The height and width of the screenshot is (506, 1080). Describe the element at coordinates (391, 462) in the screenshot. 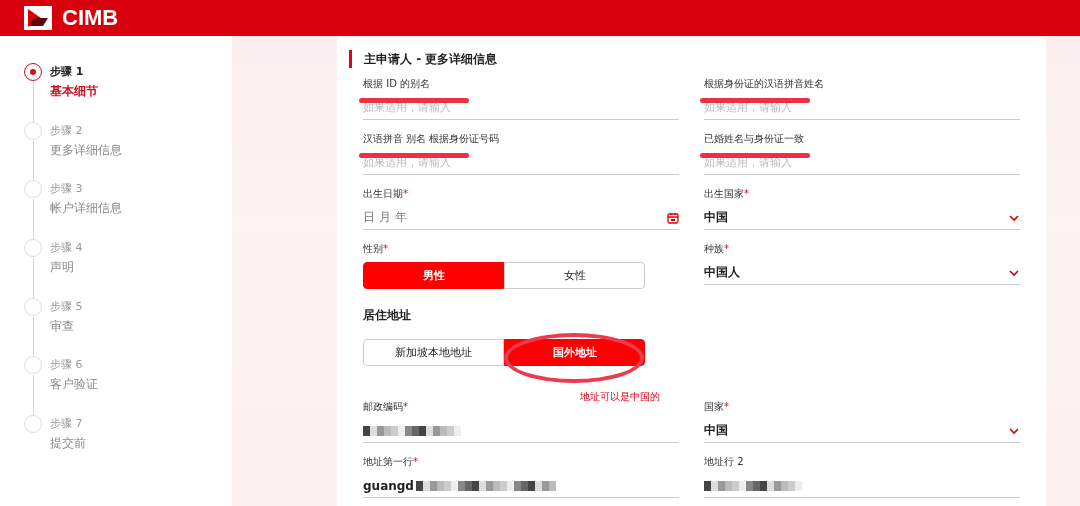

I see `field-label: 地址第一行*` at that location.